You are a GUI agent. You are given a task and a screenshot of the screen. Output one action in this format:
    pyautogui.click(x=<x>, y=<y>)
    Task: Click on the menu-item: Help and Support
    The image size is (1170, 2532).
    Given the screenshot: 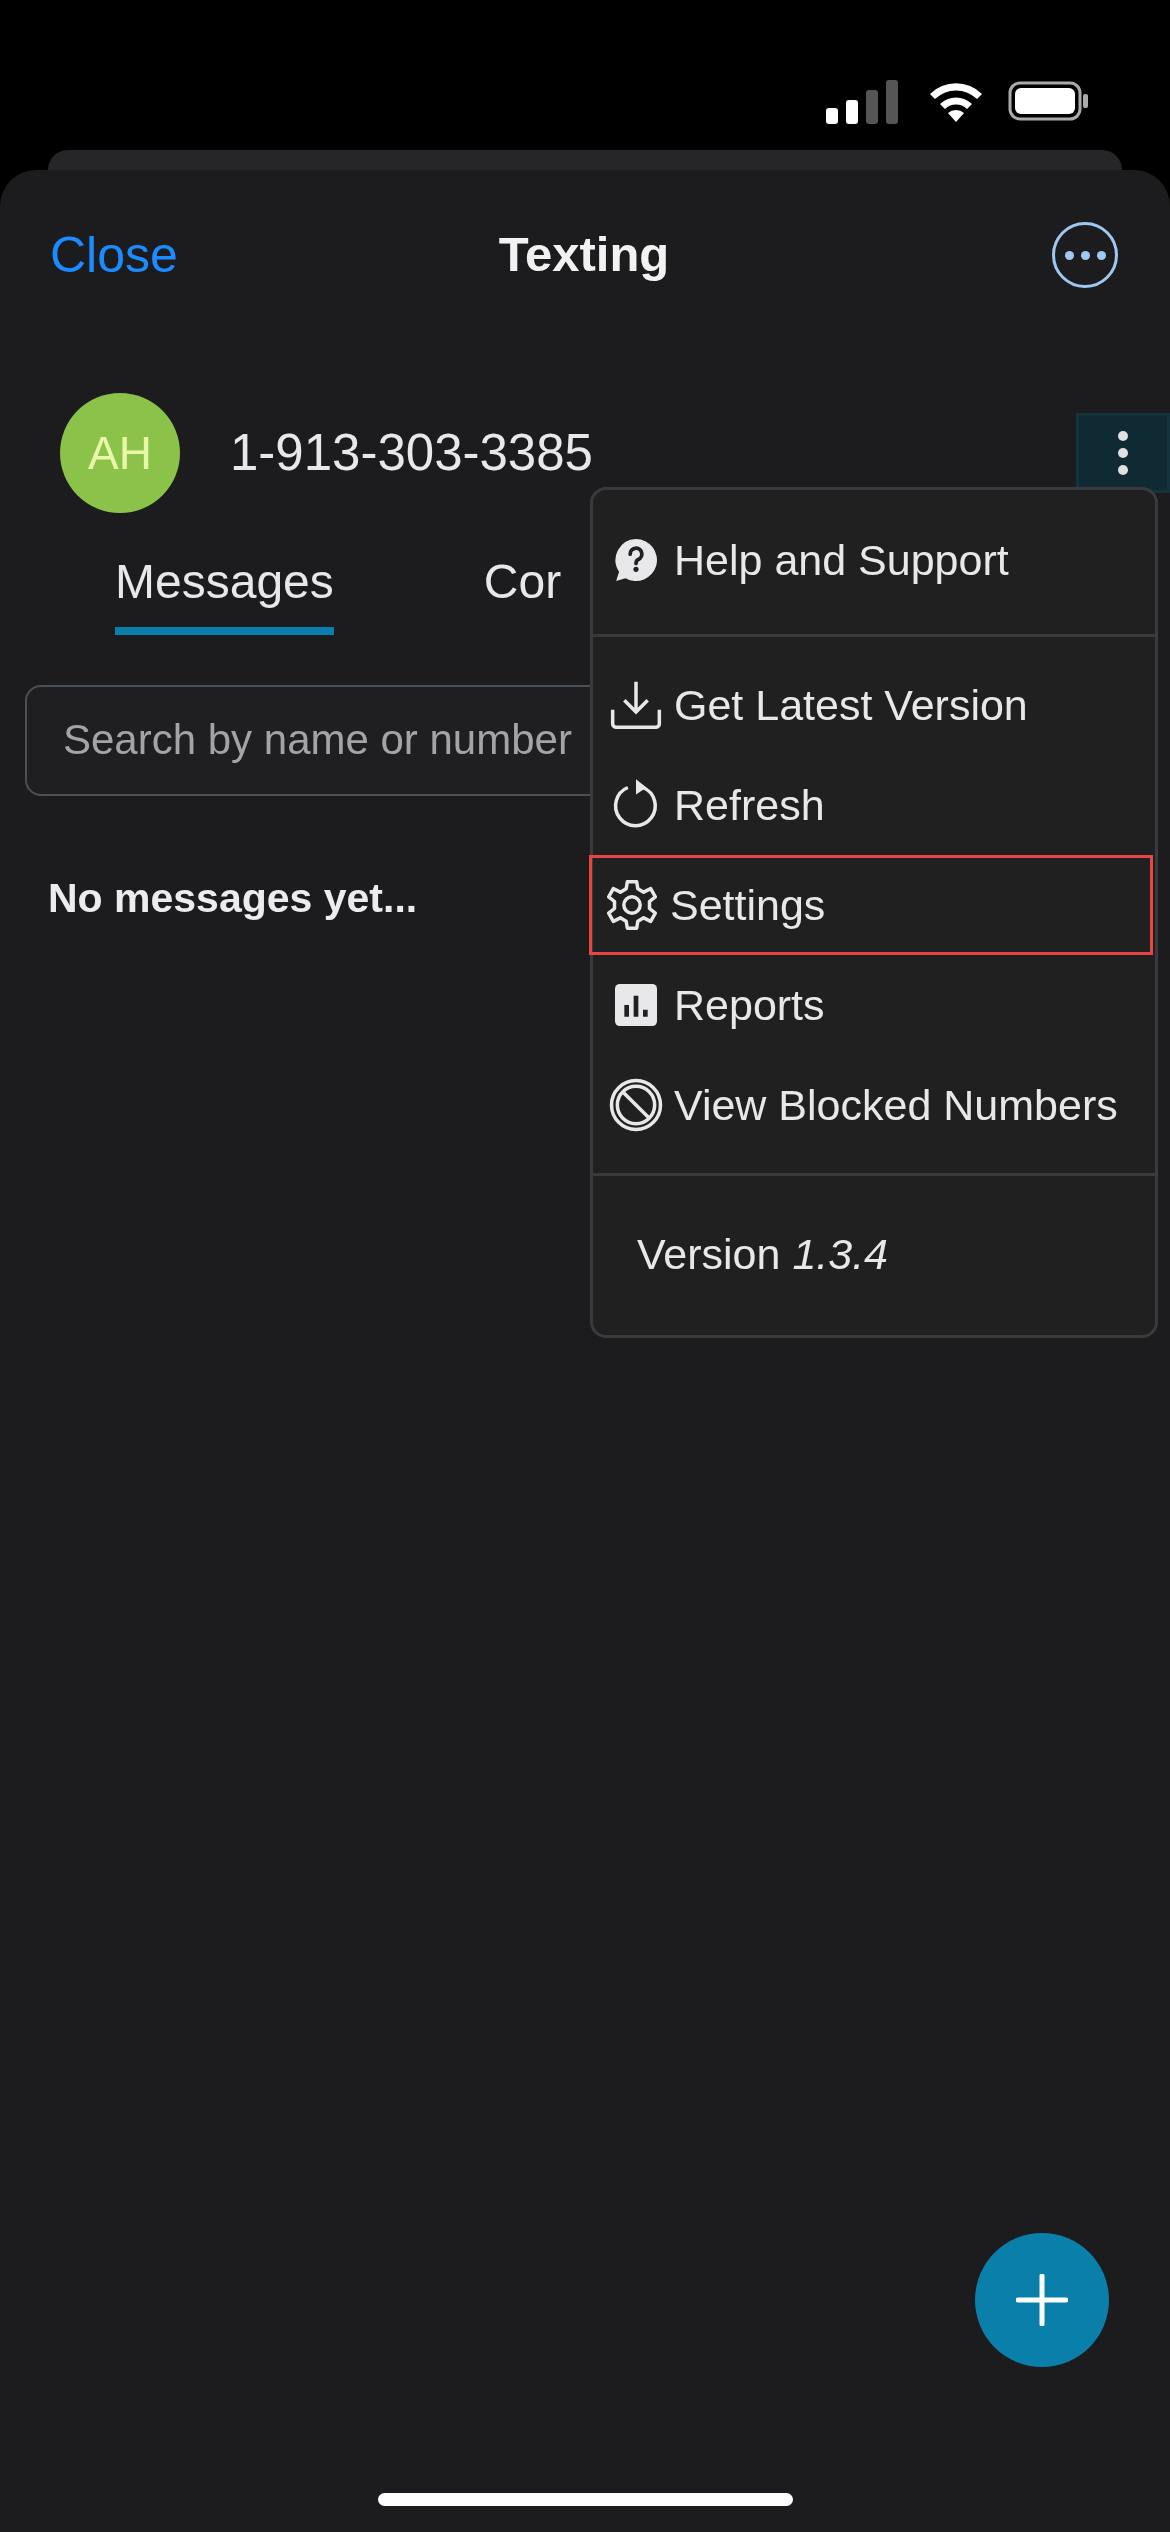 What is the action you would take?
    pyautogui.click(x=874, y=560)
    